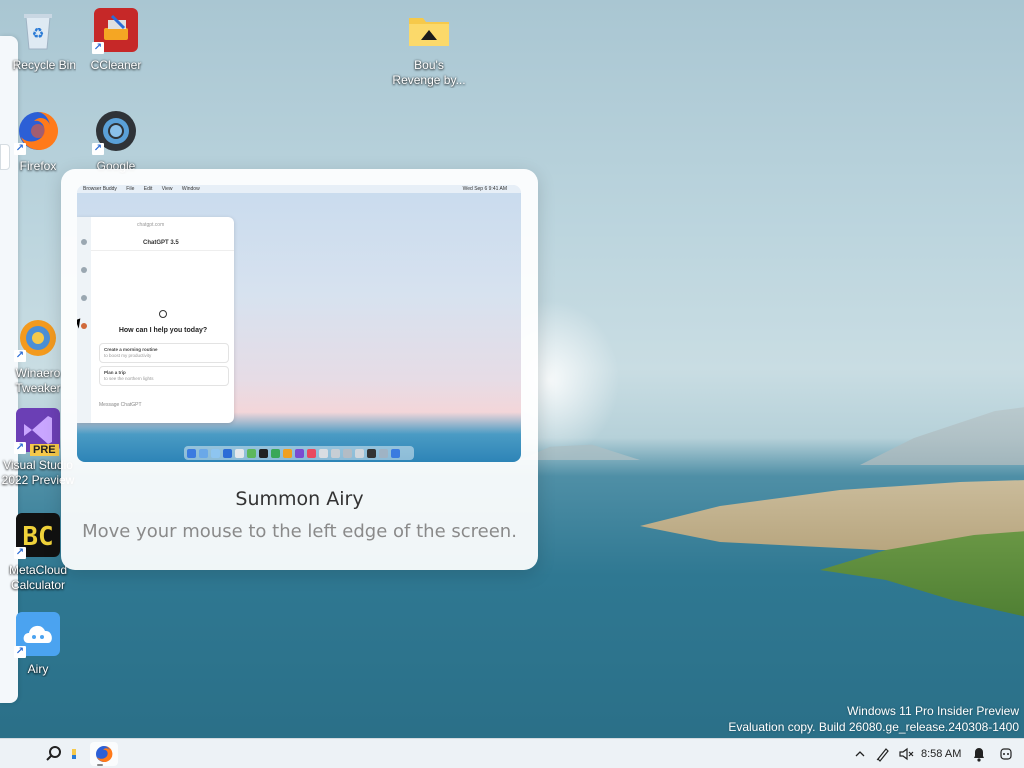 Image resolution: width=1024 pixels, height=768 pixels. Describe the element at coordinates (38, 669) in the screenshot. I see `desktop-icon-label: Airy` at that location.